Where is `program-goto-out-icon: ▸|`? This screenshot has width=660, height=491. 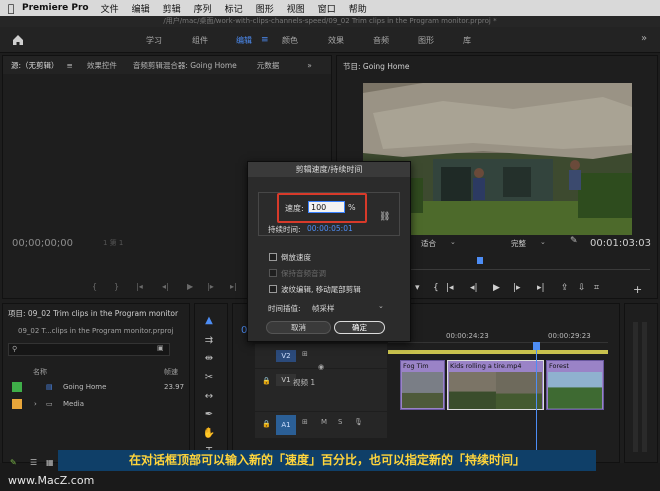
program-goto-out-icon: ▸| is located at coordinates (541, 288).